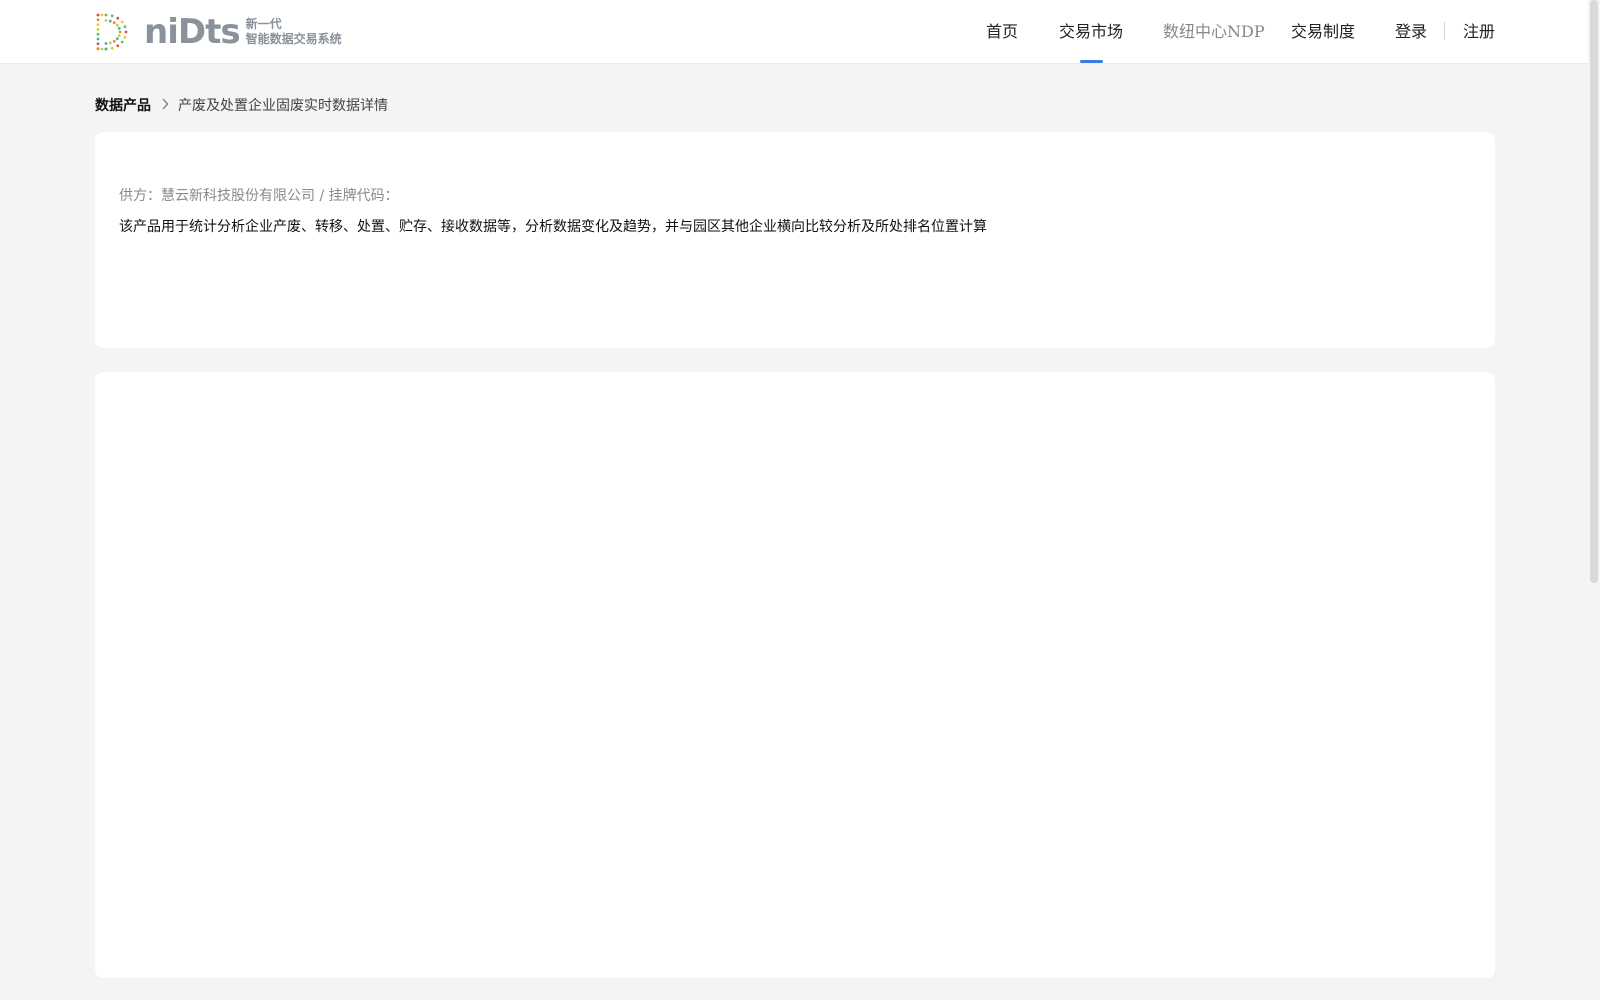 The width and height of the screenshot is (1600, 1000). What do you see at coordinates (1091, 31) in the screenshot?
I see `nav-market: 交易市场` at bounding box center [1091, 31].